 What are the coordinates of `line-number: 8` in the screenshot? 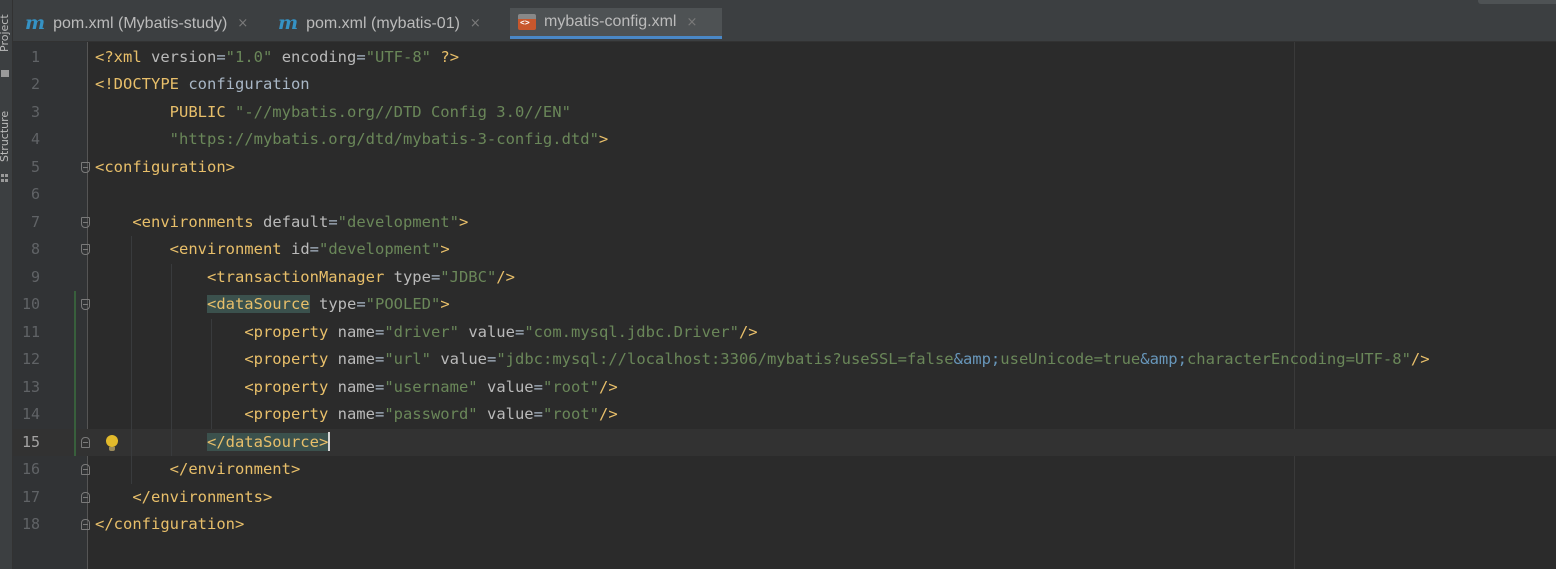 It's located at (35, 249).